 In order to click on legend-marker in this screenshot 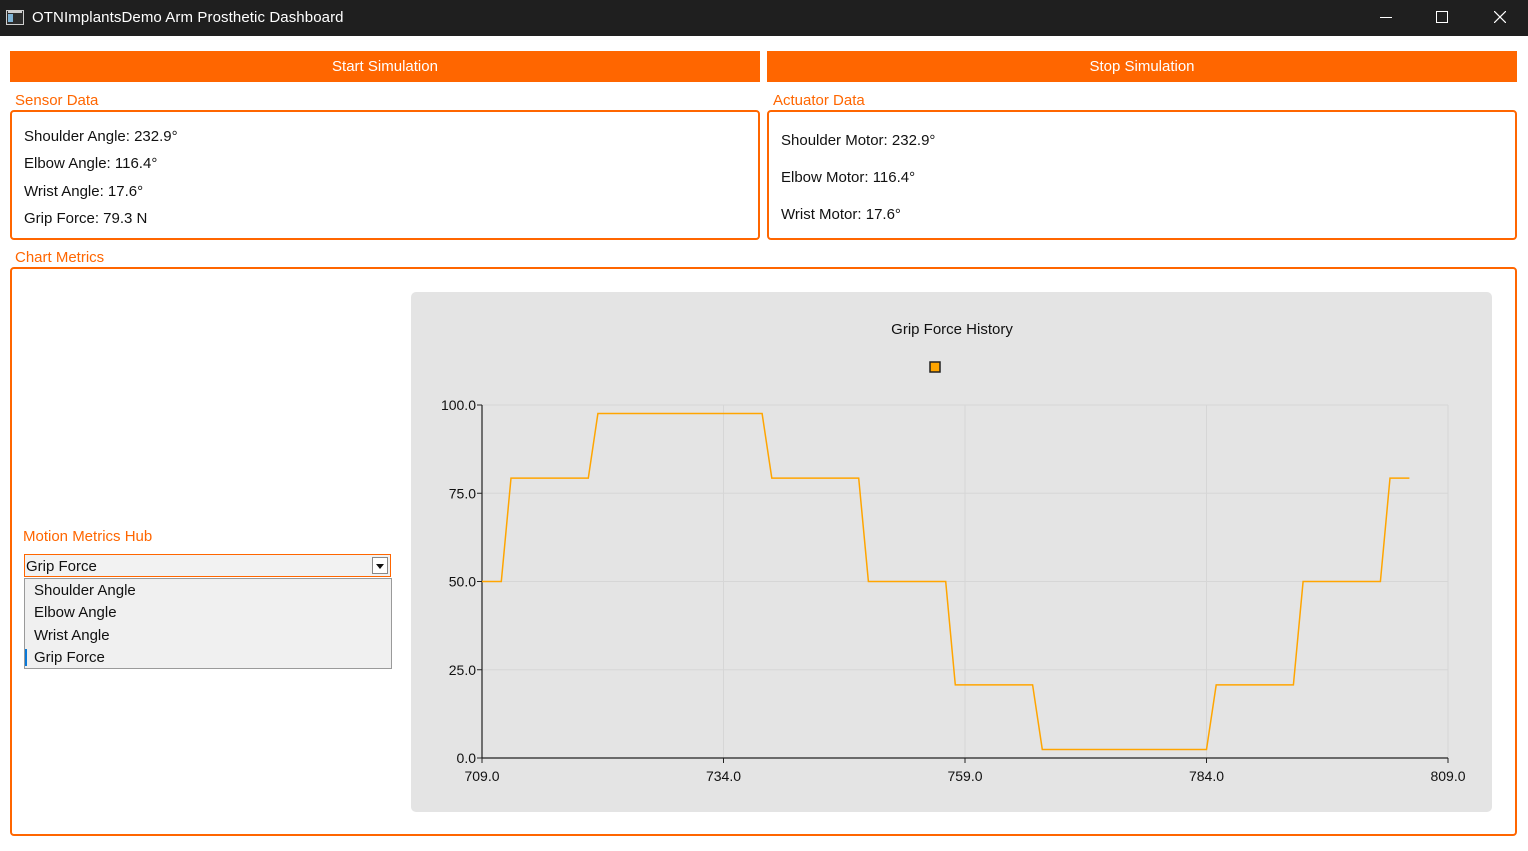, I will do `click(935, 367)`.